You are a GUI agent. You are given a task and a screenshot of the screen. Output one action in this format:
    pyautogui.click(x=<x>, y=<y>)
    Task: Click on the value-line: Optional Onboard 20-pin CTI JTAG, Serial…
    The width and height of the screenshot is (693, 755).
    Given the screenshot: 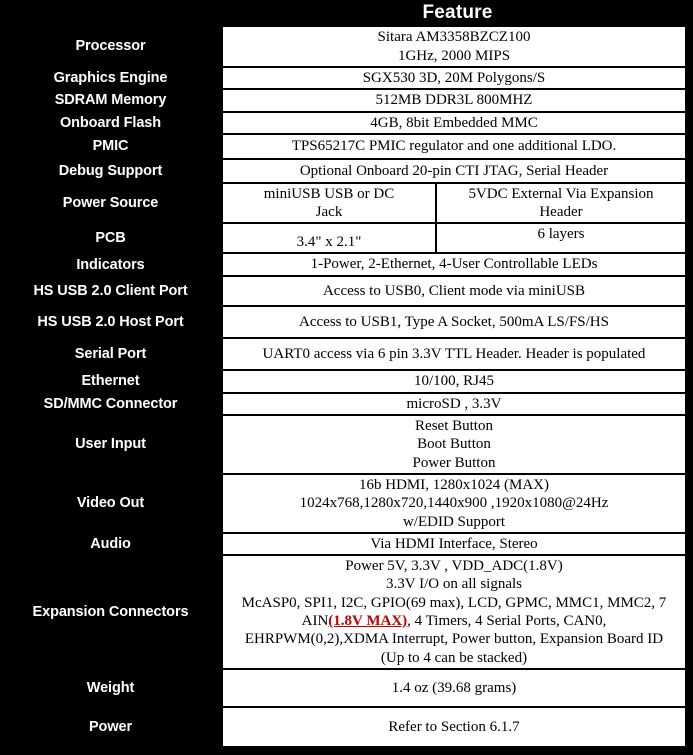 What is the action you would take?
    pyautogui.click(x=454, y=170)
    